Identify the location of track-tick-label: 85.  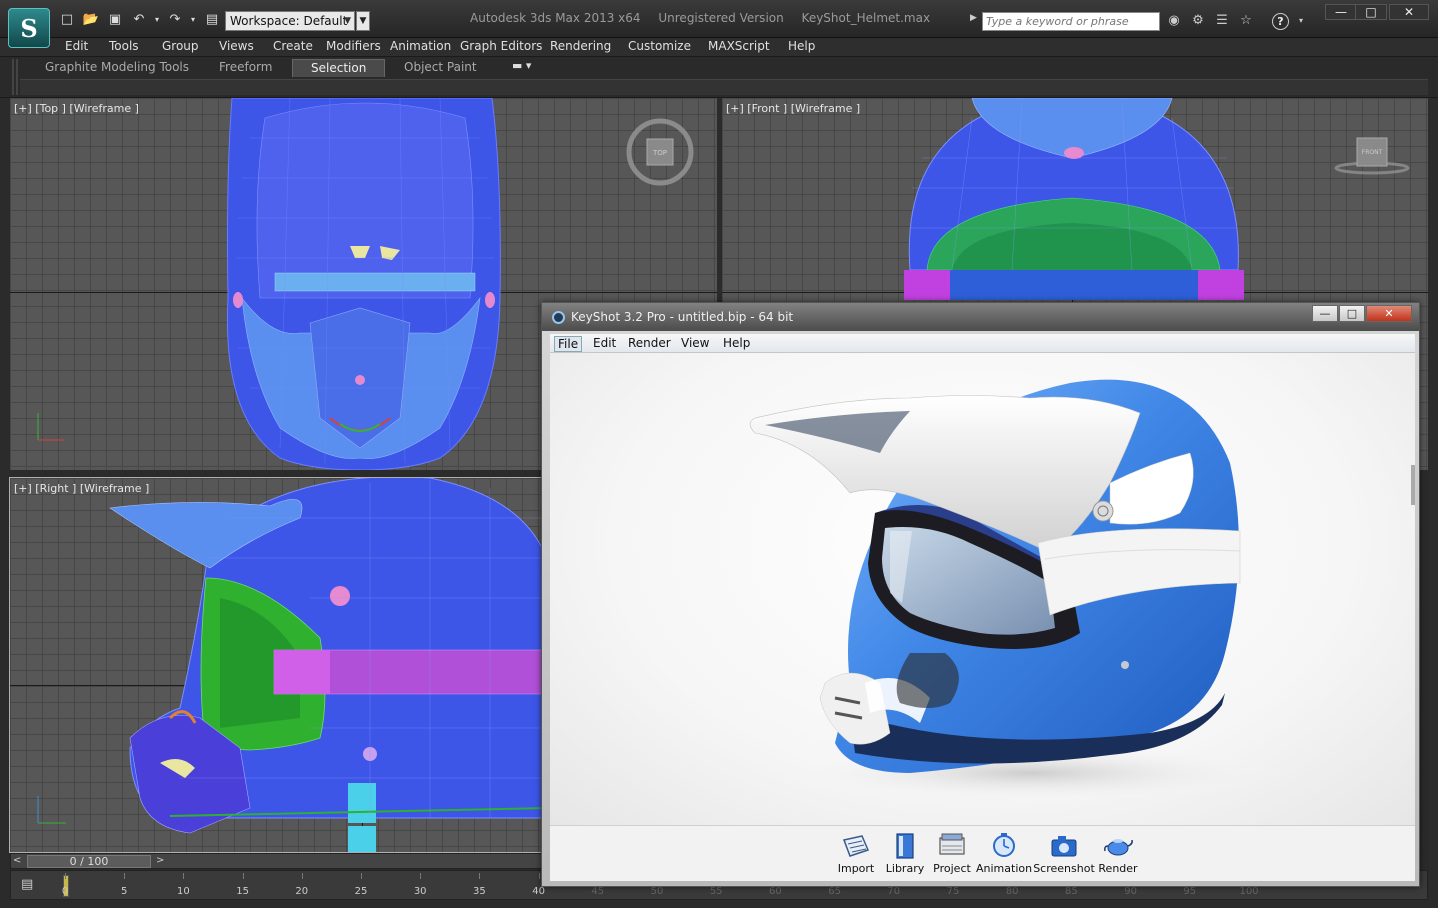
(1071, 891).